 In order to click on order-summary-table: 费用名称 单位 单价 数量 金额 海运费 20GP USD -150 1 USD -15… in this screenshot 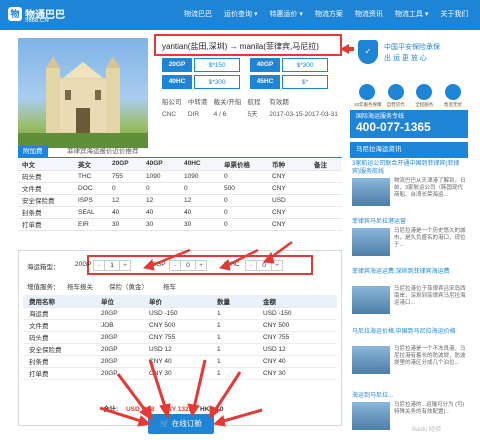, I will do `click(180, 337)`.